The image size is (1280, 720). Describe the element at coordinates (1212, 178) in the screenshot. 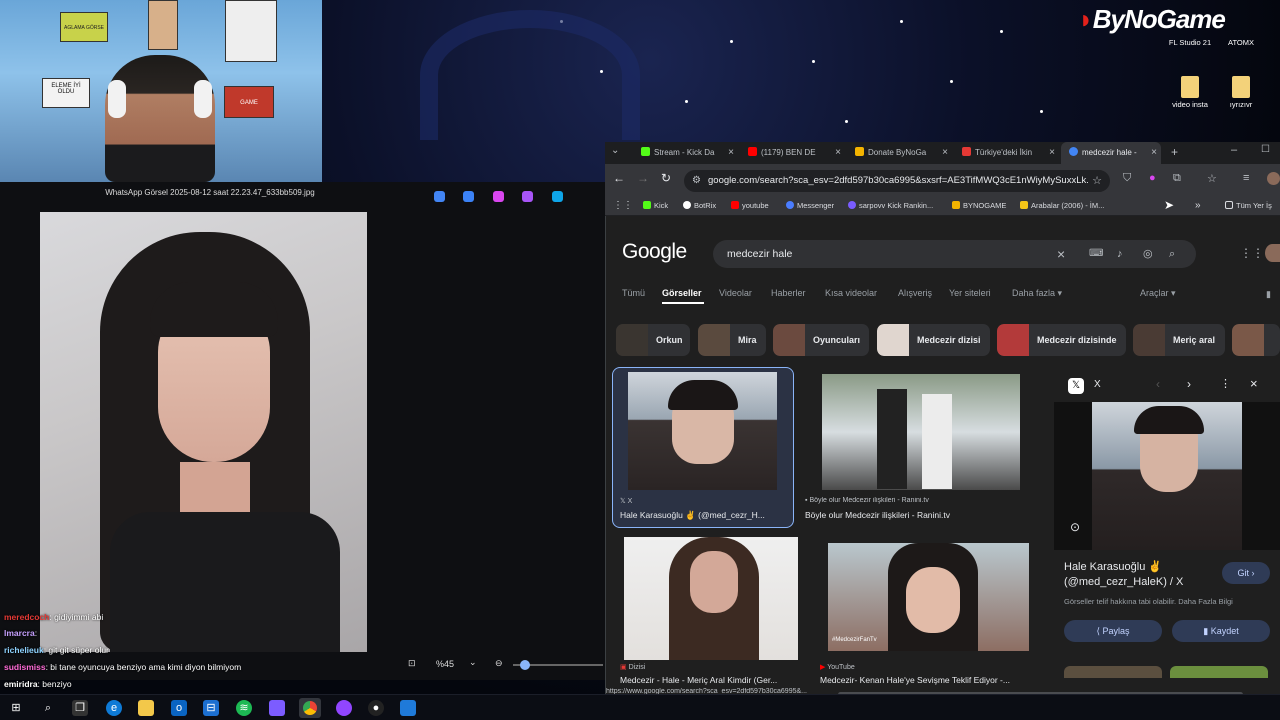

I see `bookmark-star-icon: ☆` at that location.